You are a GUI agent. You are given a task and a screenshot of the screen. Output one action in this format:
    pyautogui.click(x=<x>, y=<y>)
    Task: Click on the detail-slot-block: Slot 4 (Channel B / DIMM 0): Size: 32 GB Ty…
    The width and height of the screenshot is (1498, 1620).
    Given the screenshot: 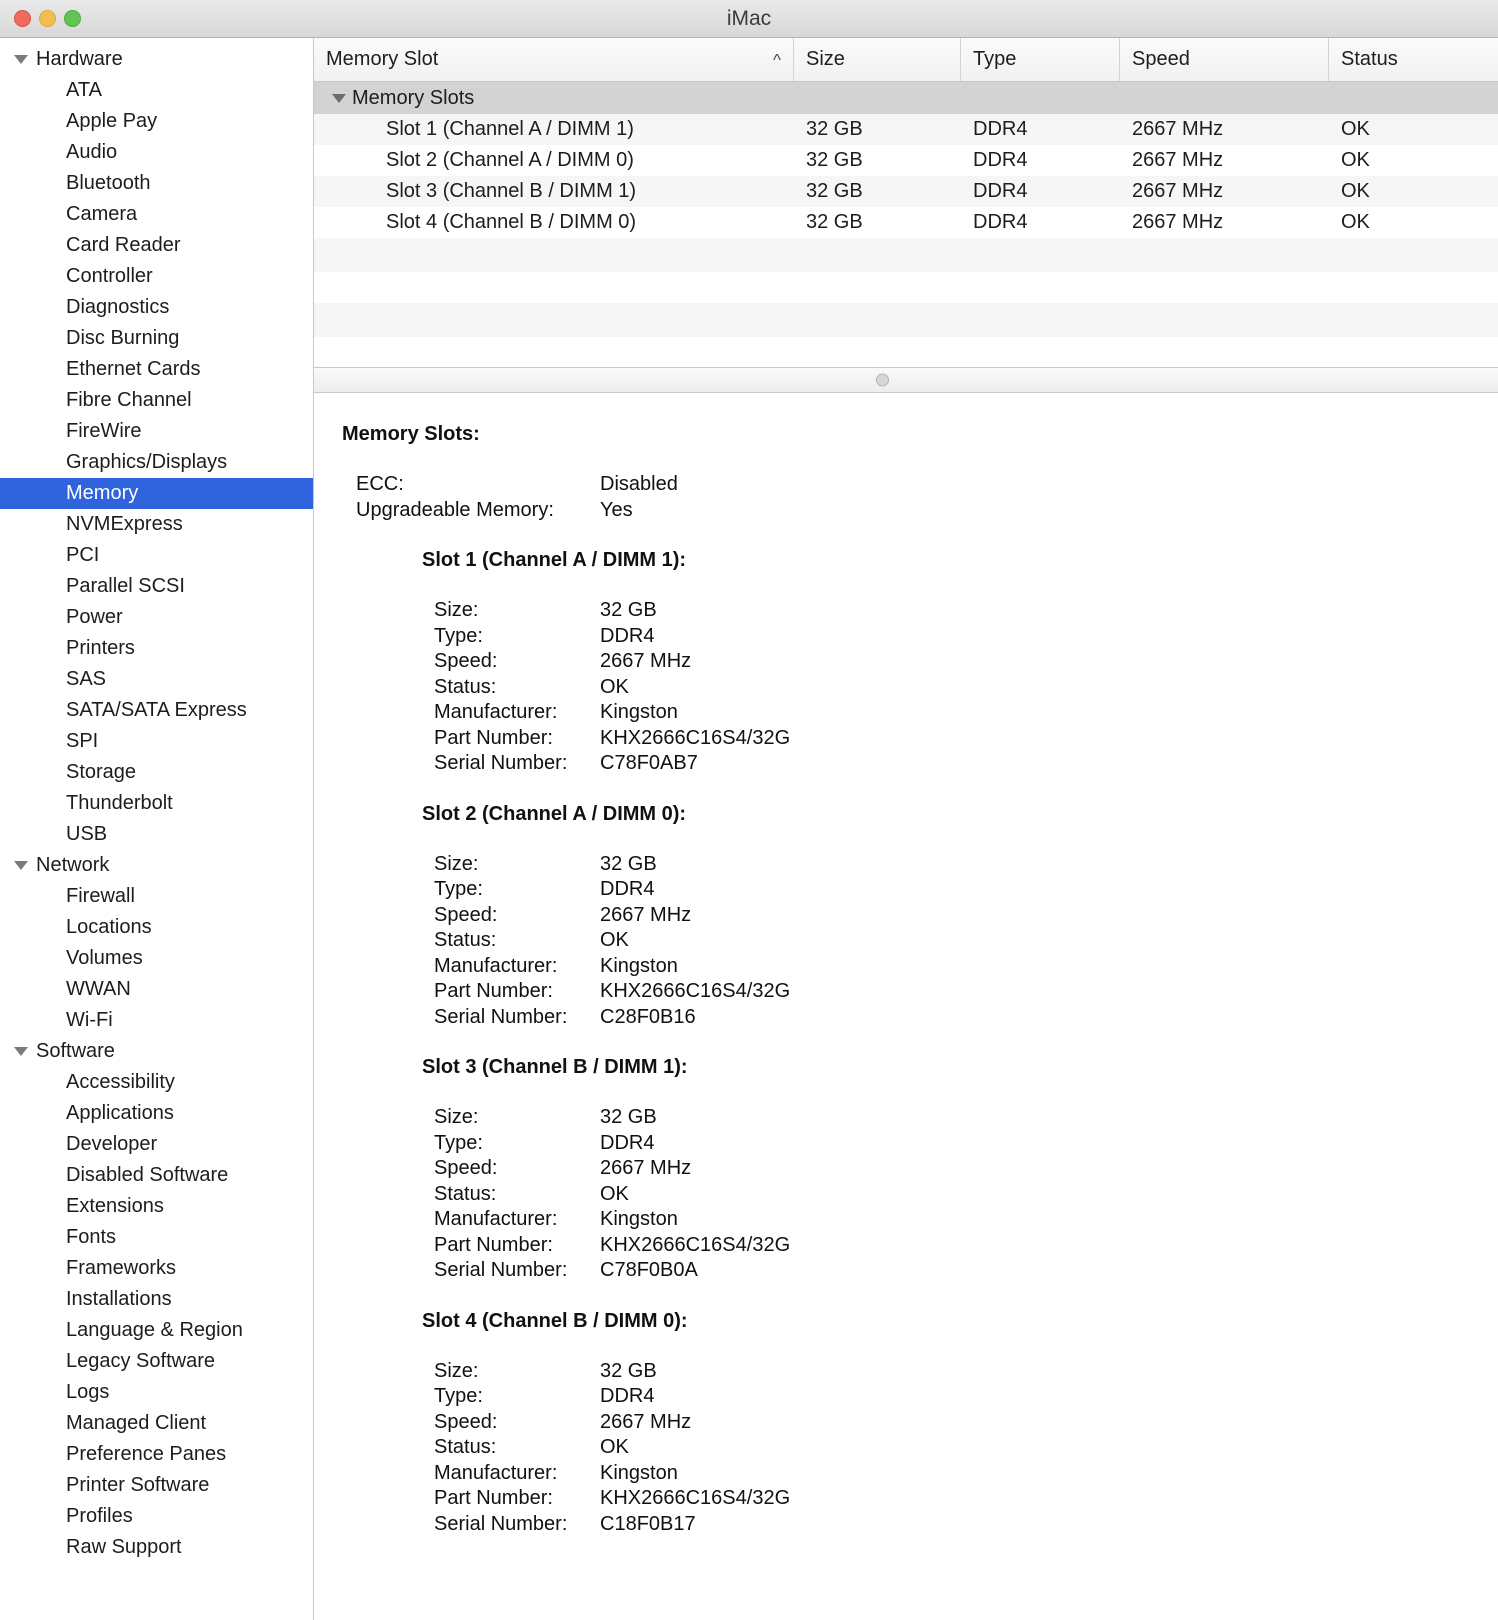 What is the action you would take?
    pyautogui.click(x=960, y=1424)
    